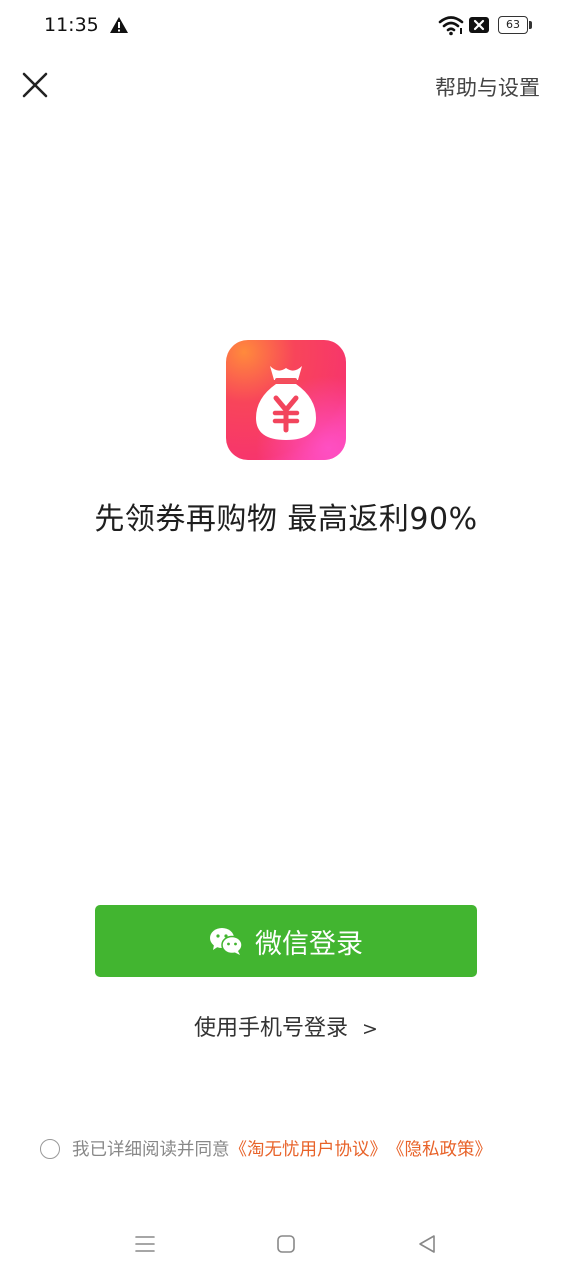  I want to click on agreement-row: 我已详细阅读并同意 《淘无忧用户协议》 《隐私政策》, so click(266, 1148).